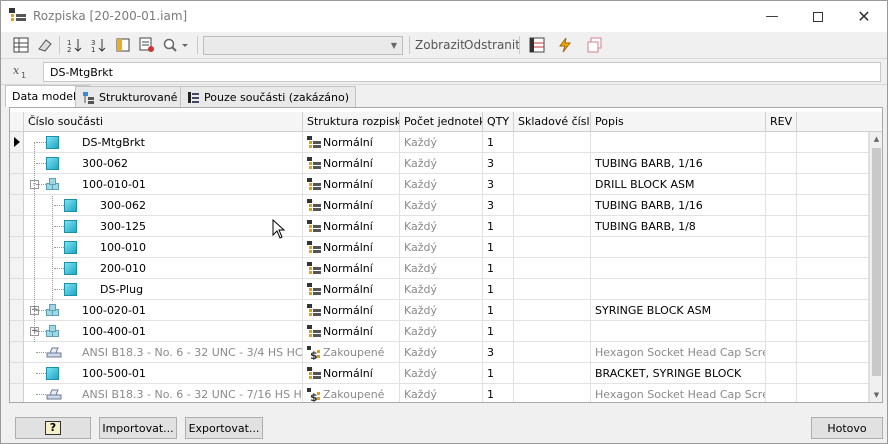  Describe the element at coordinates (441, 122) in the screenshot. I see `column-header-unit-quantity: Počet jednotek` at that location.